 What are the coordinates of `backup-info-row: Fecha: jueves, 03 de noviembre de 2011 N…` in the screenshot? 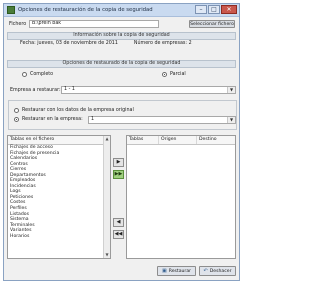 It's located at (106, 43).